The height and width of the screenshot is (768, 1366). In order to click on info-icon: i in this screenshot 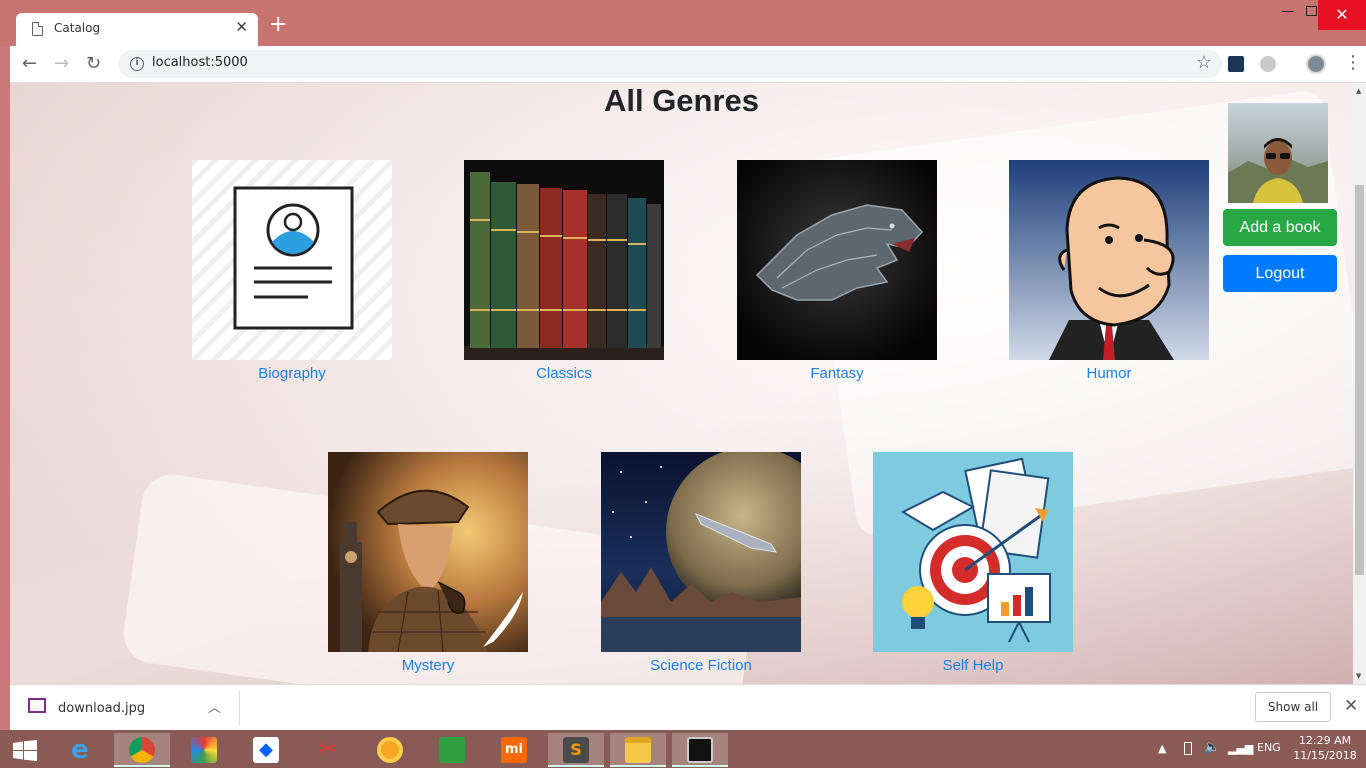, I will do `click(137, 64)`.